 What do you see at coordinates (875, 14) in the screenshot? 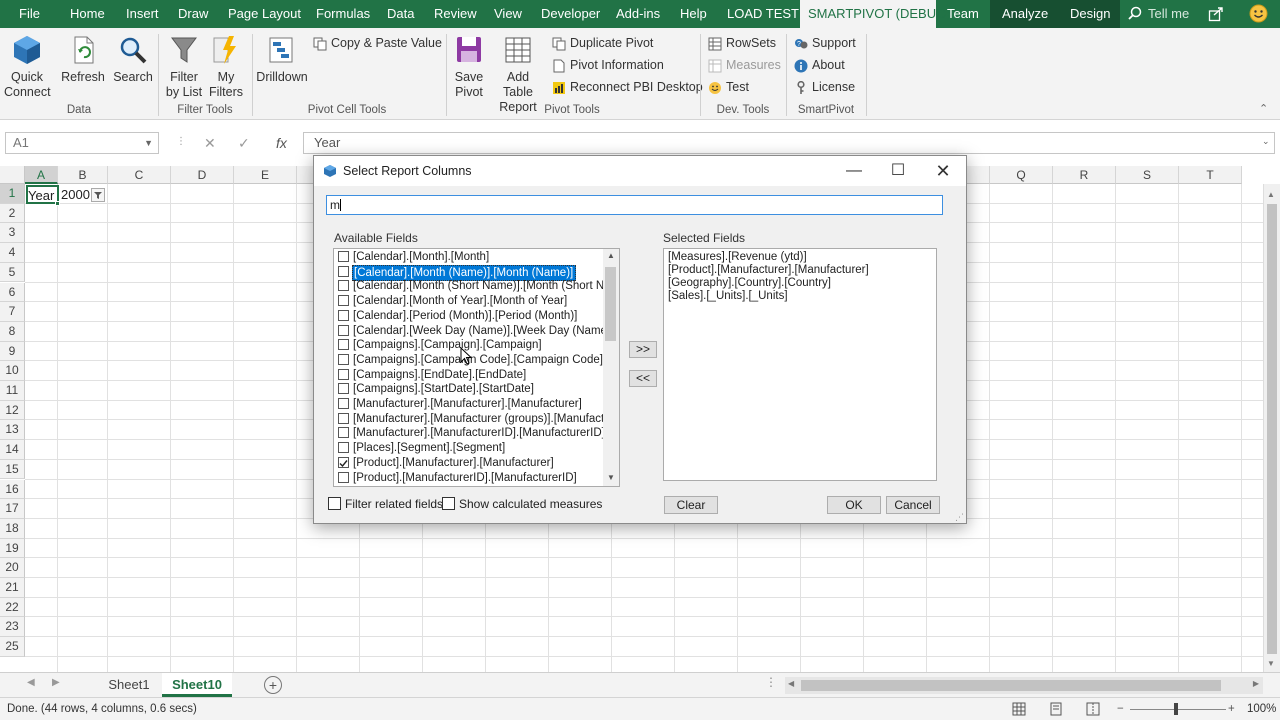
I see `tab-smartpivot-debug: SMARTPIVOT (DEBUG)` at bounding box center [875, 14].